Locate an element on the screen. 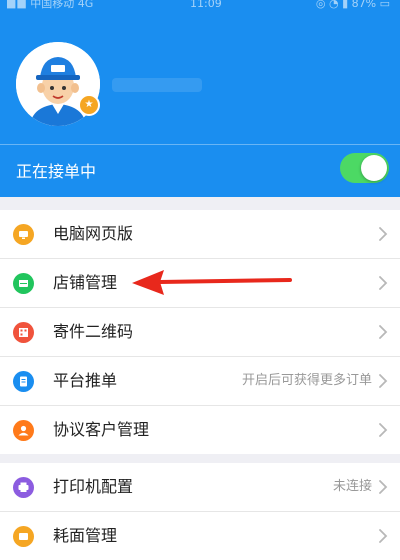 The height and width of the screenshot is (560, 400). menu-item-label: 寄件二维码 is located at coordinates (93, 331).